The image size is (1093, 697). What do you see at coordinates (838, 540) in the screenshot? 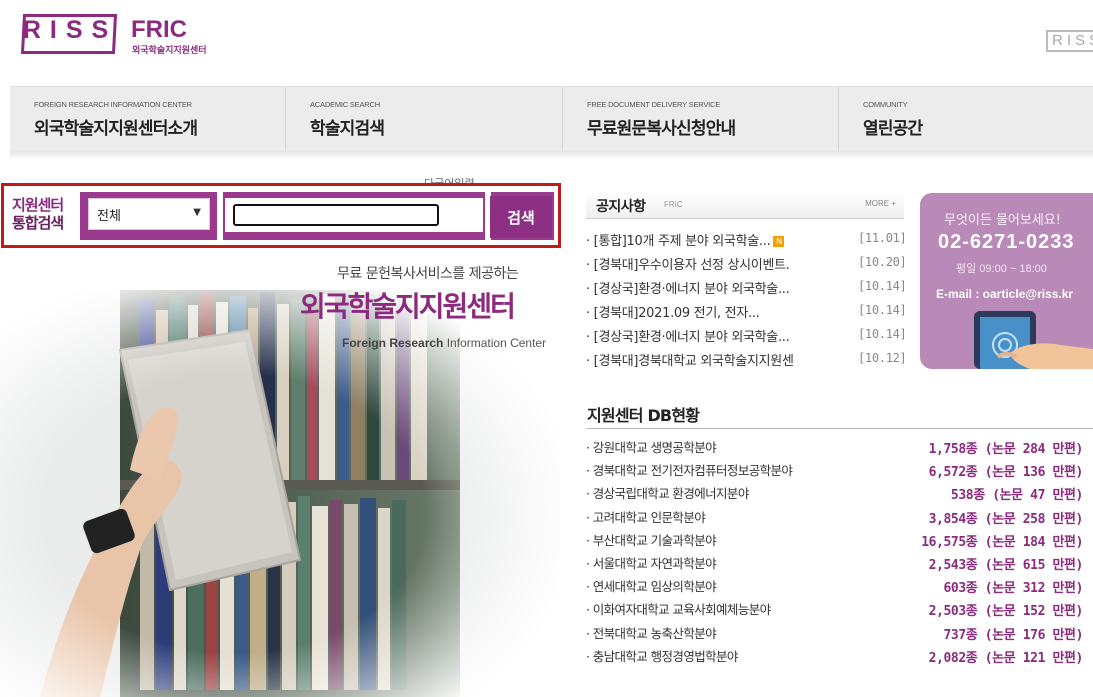
I see `list-item: · 부산대학교 기술과학분야 16,575종 (논문 184 만편)` at bounding box center [838, 540].